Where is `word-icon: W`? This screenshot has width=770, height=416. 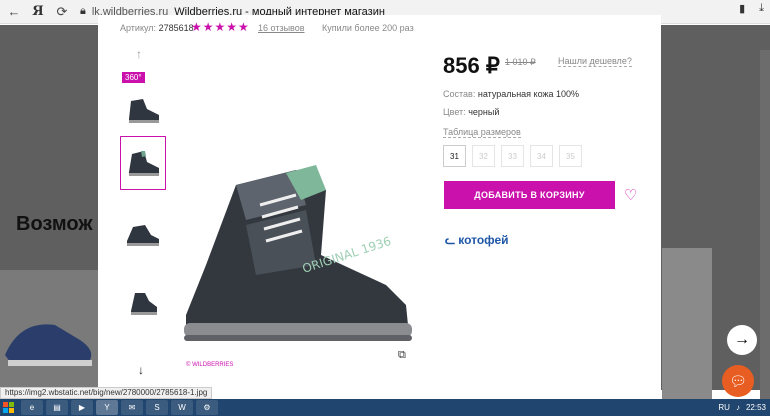 word-icon: W is located at coordinates (182, 407).